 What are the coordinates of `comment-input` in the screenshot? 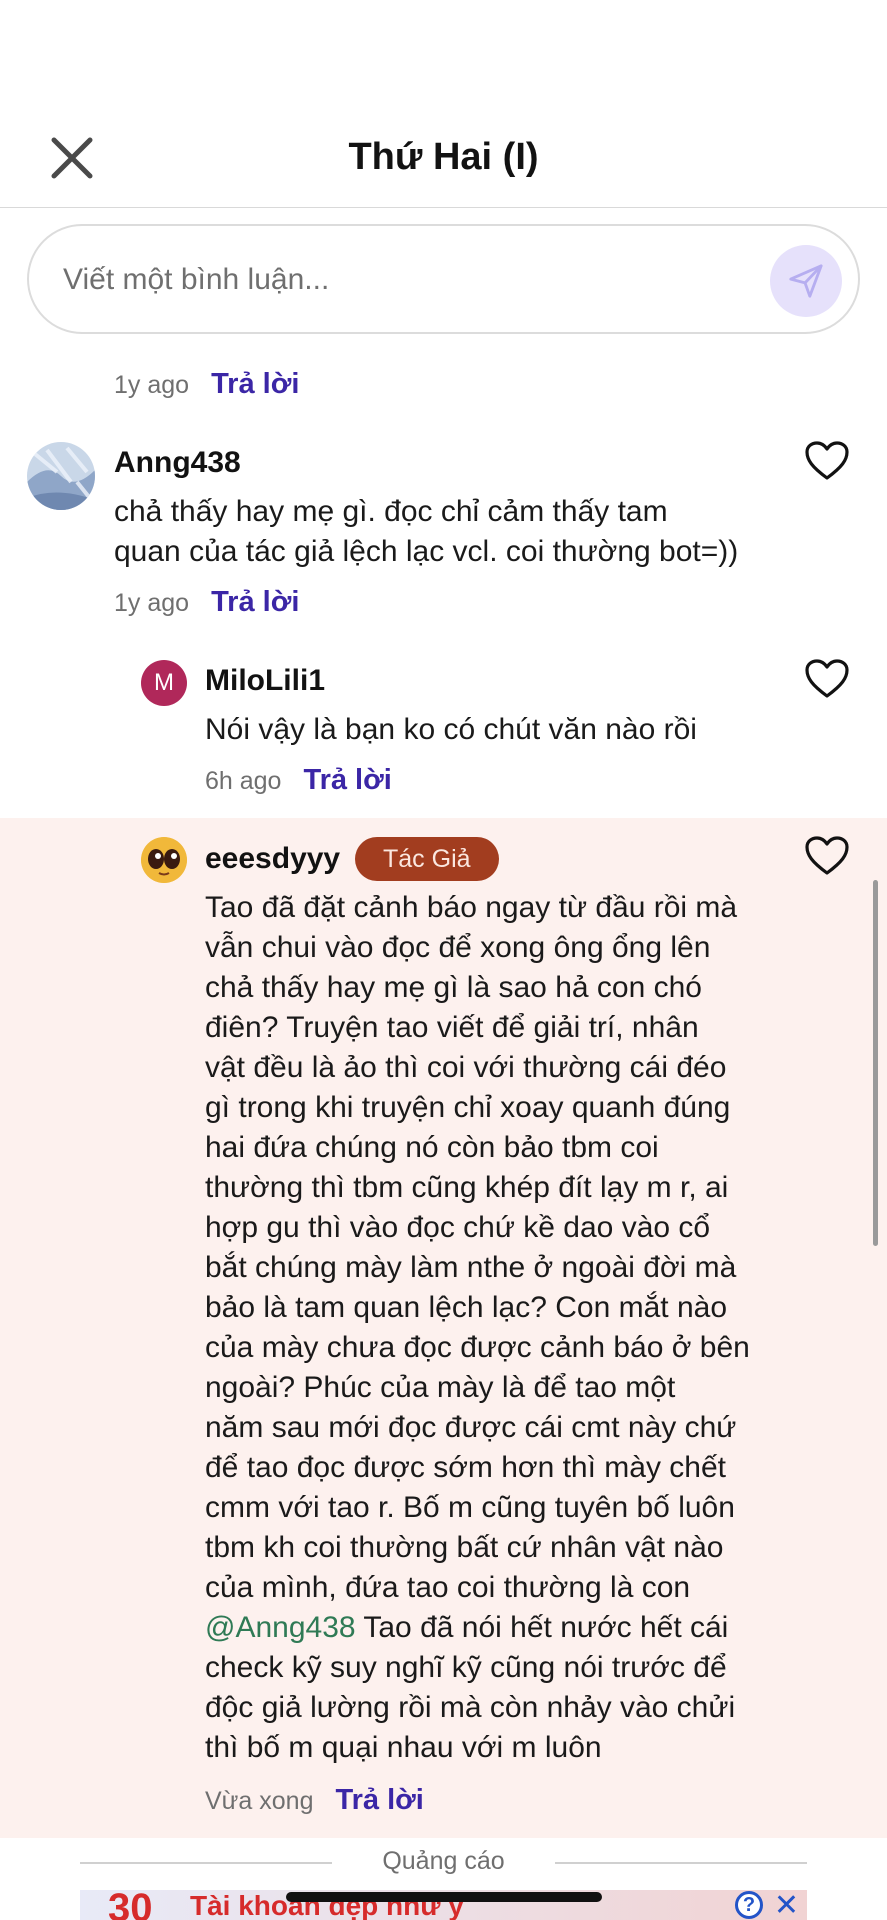 It's located at (403, 280).